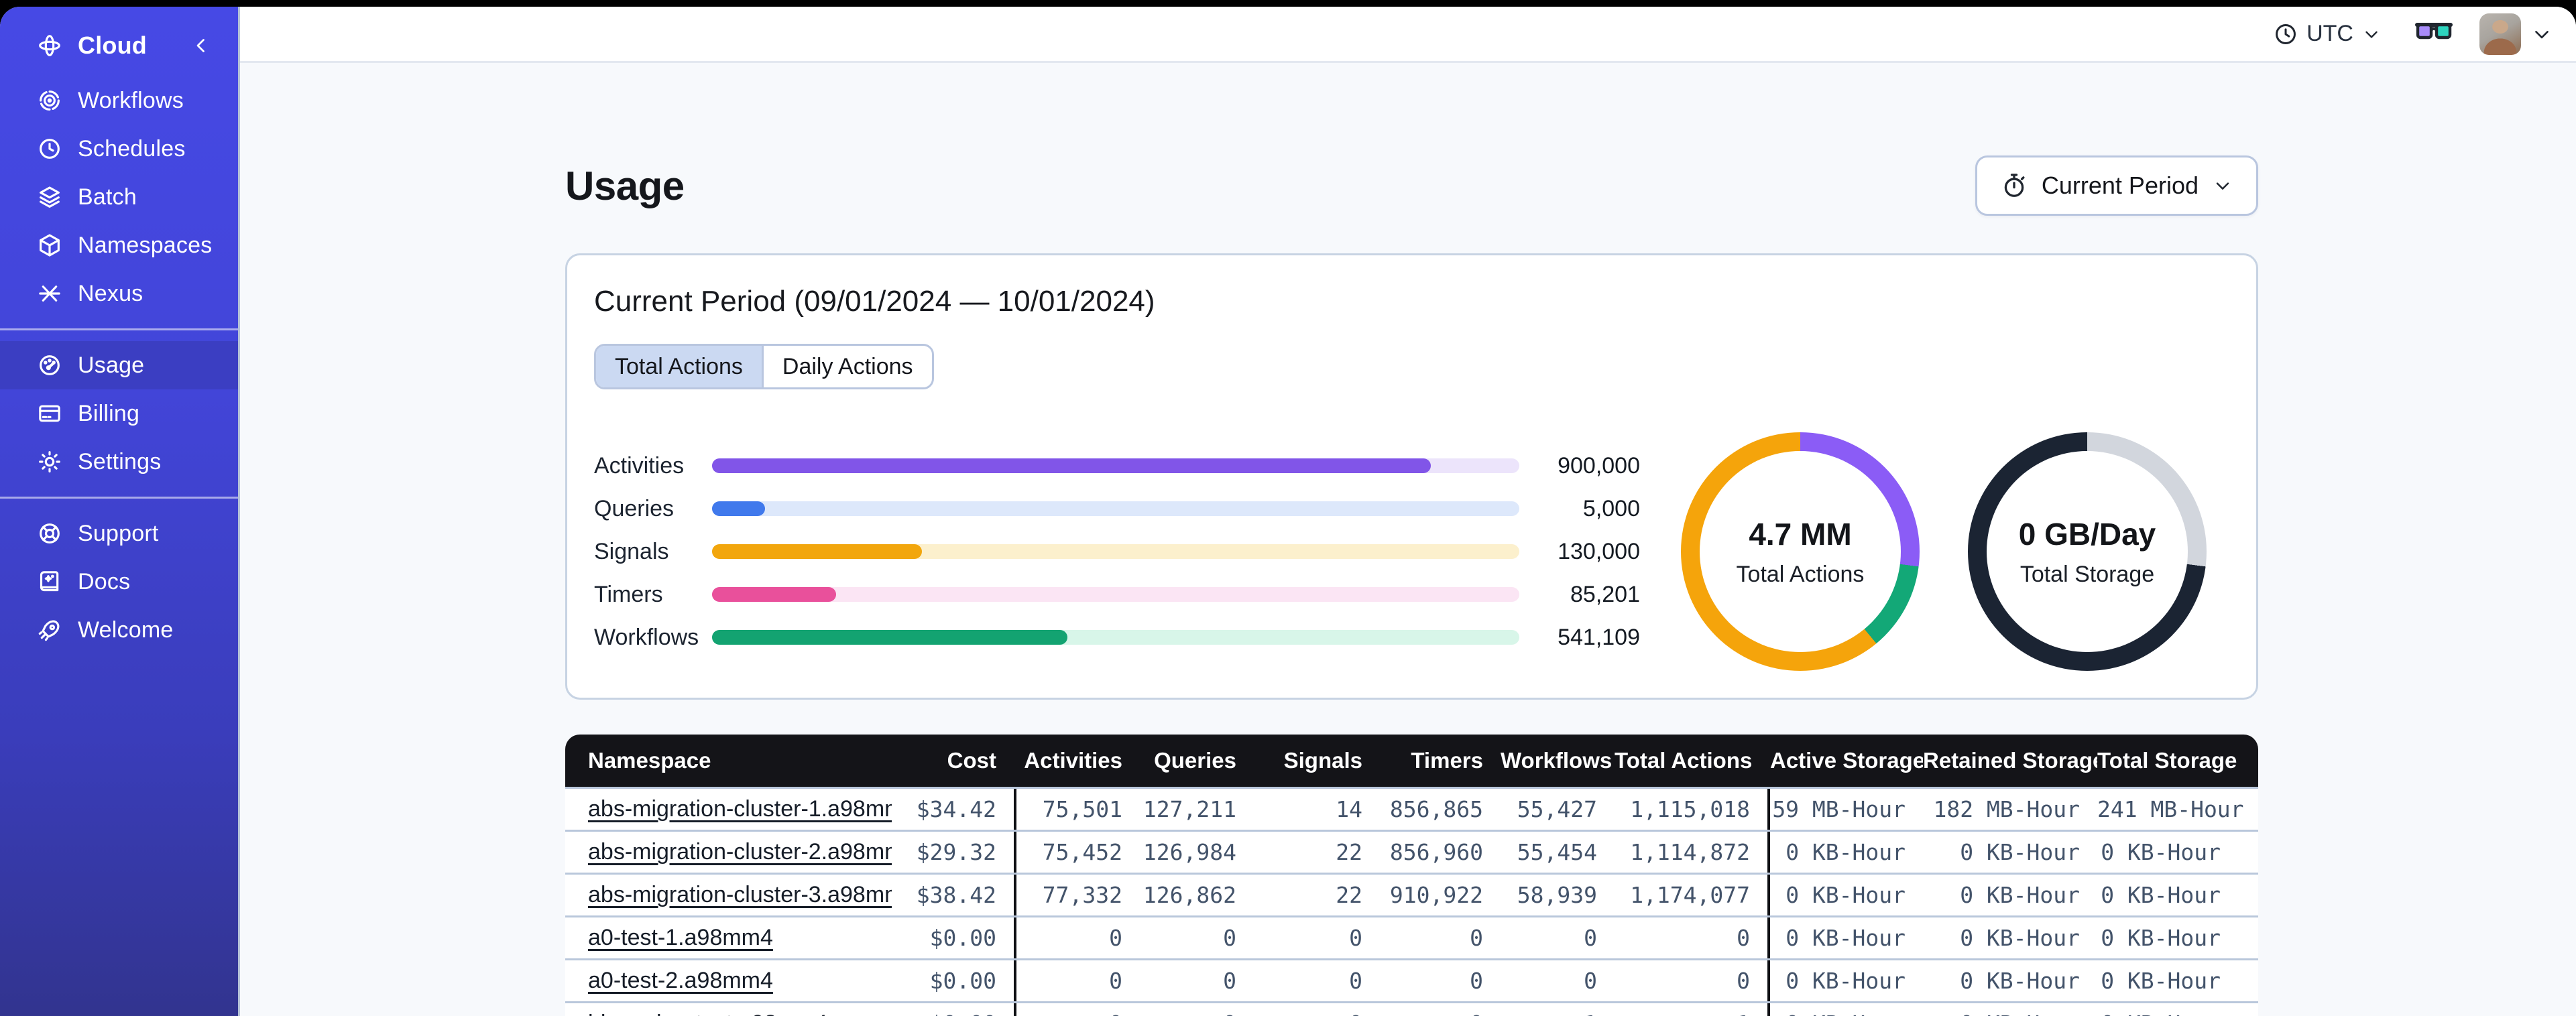 This screenshot has width=2576, height=1016. I want to click on cell-workflows: 58,939, so click(1557, 895).